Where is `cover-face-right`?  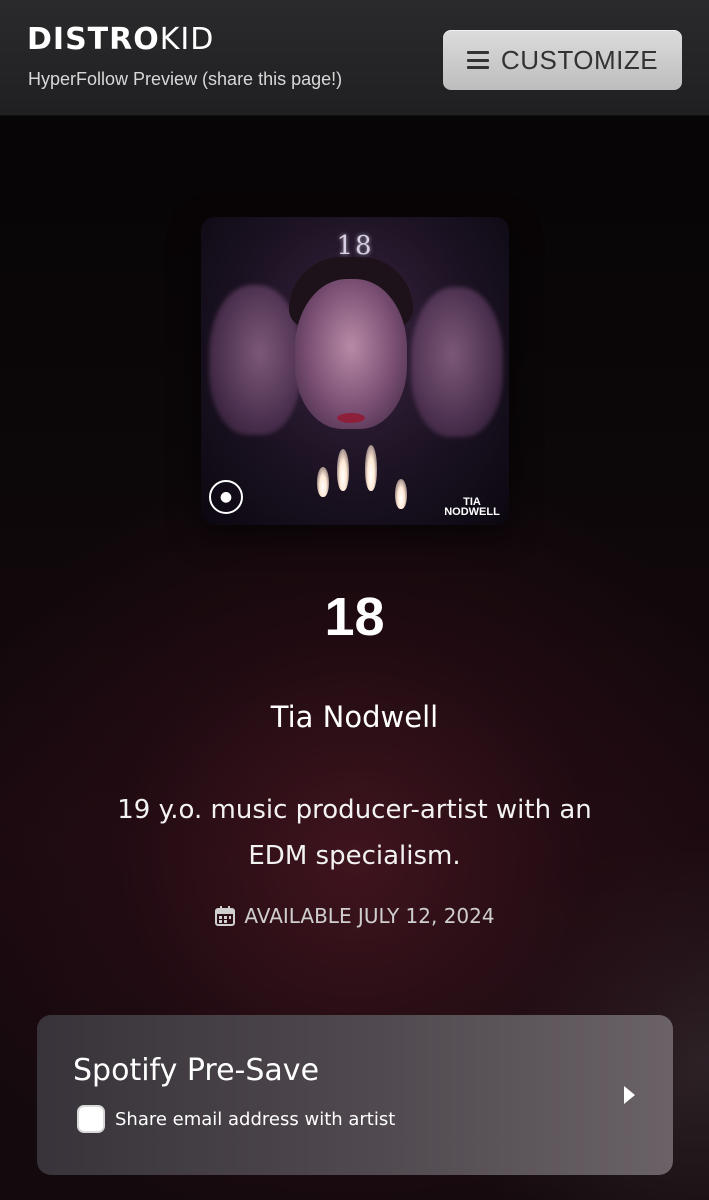
cover-face-right is located at coordinates (457, 362).